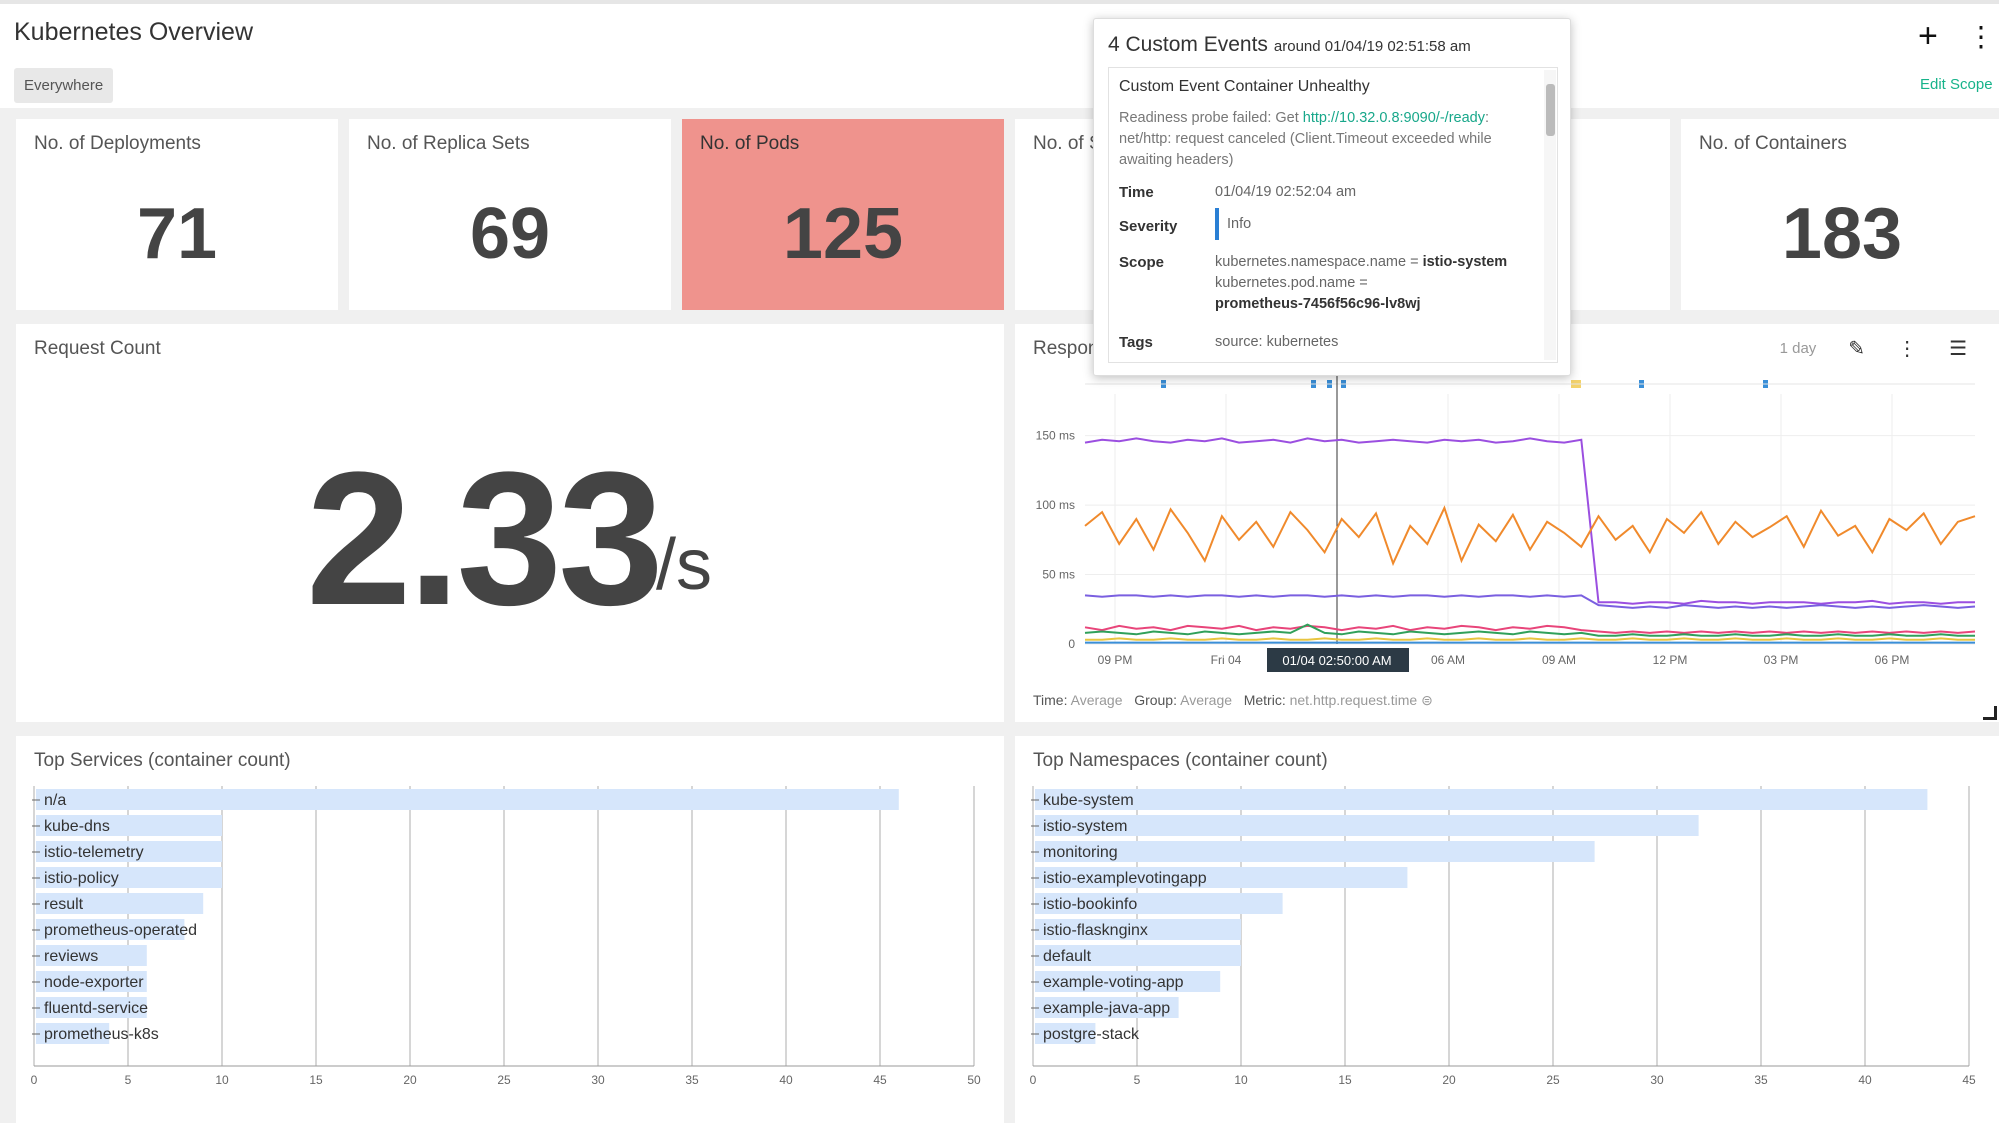 This screenshot has width=1999, height=1123. I want to click on bar-label: istio-bookinfo, so click(1090, 904).